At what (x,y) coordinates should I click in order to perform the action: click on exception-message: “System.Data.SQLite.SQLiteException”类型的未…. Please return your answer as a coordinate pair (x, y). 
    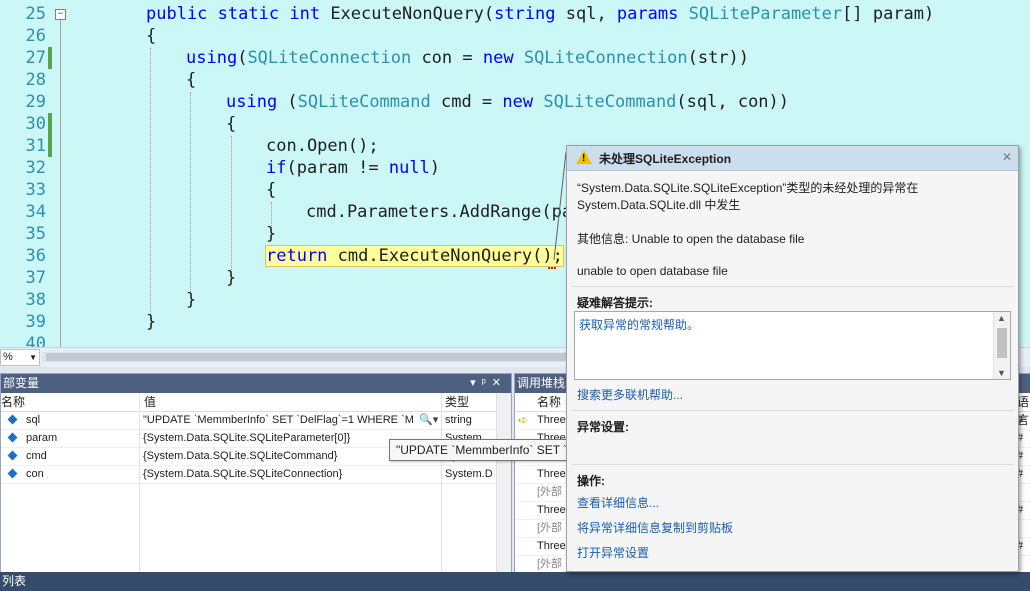
    Looking at the image, I should click on (748, 188).